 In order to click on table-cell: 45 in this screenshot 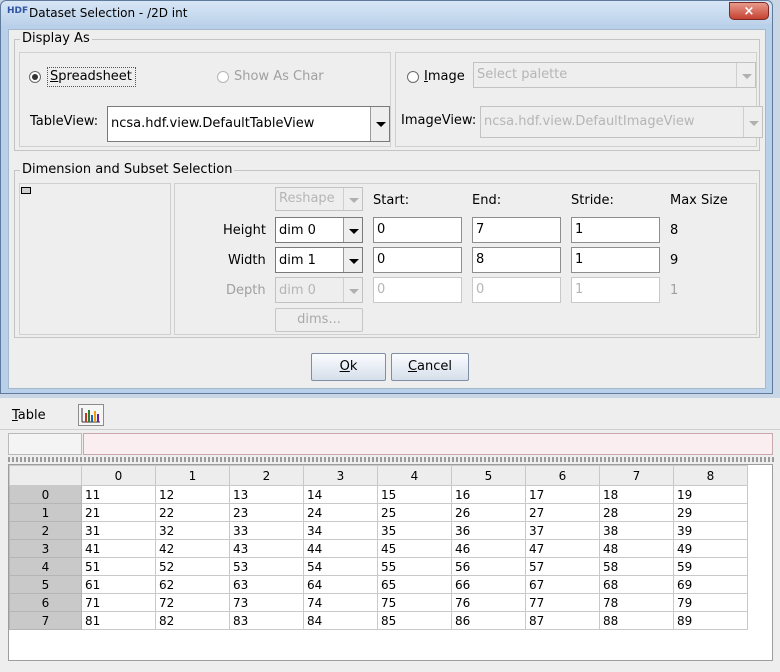, I will do `click(414, 548)`.